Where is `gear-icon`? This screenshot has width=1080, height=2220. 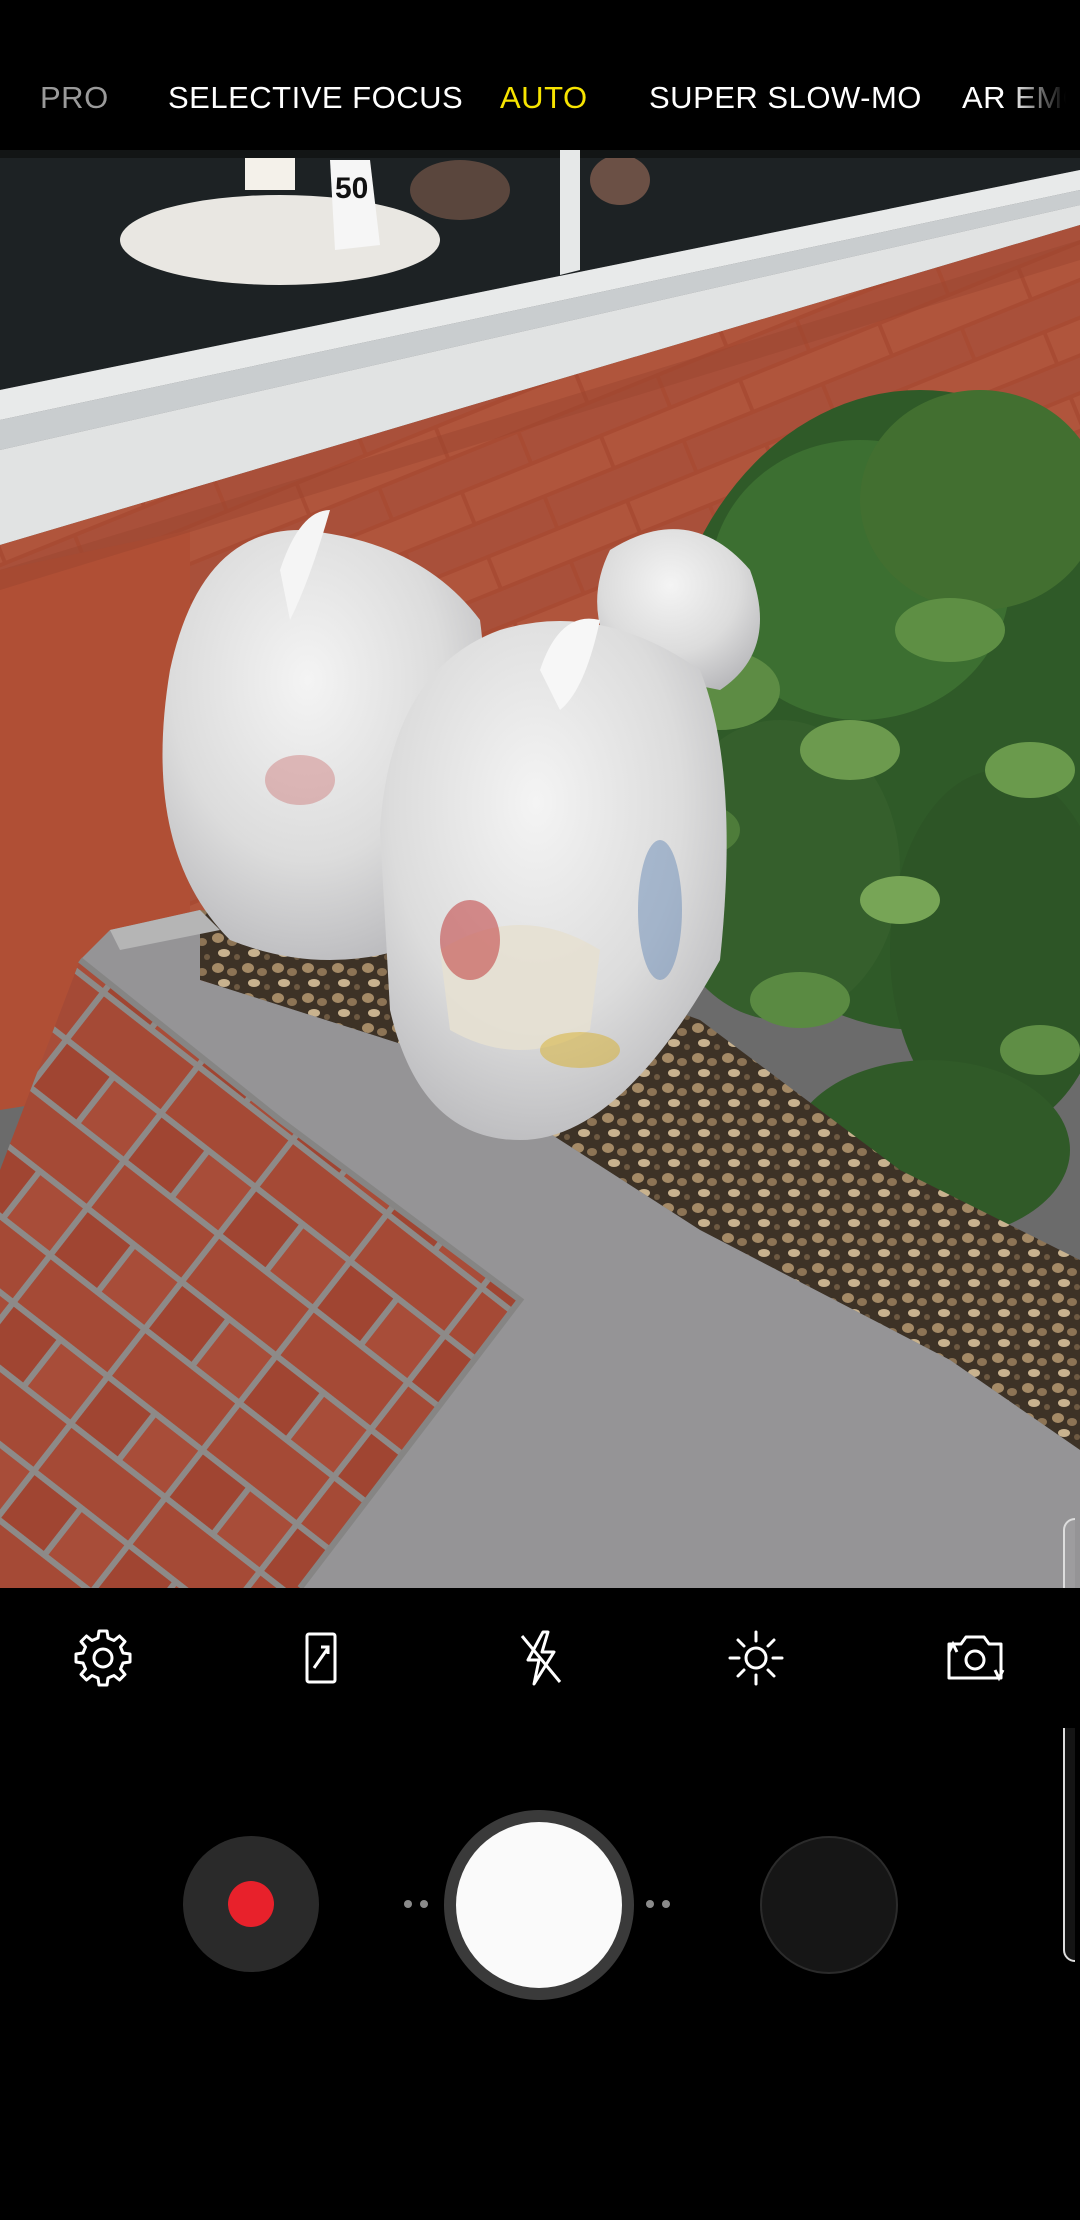
gear-icon is located at coordinates (103, 1658).